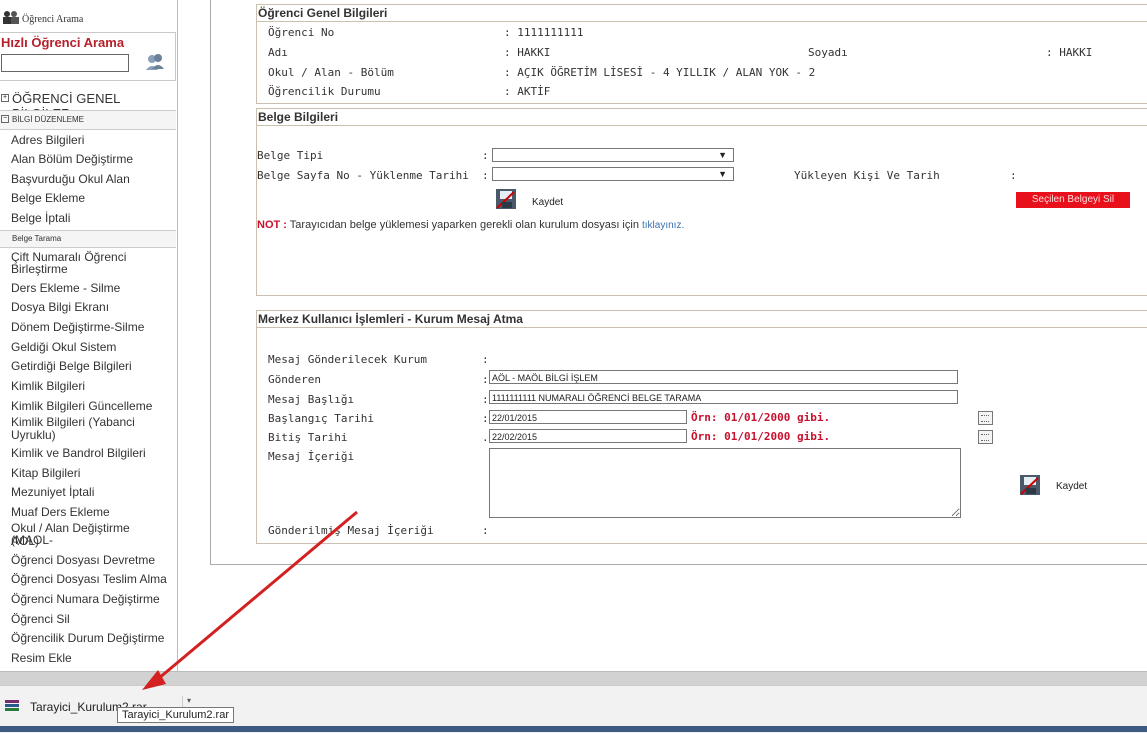  Describe the element at coordinates (5, 119) in the screenshot. I see `collapse-icon: −` at that location.